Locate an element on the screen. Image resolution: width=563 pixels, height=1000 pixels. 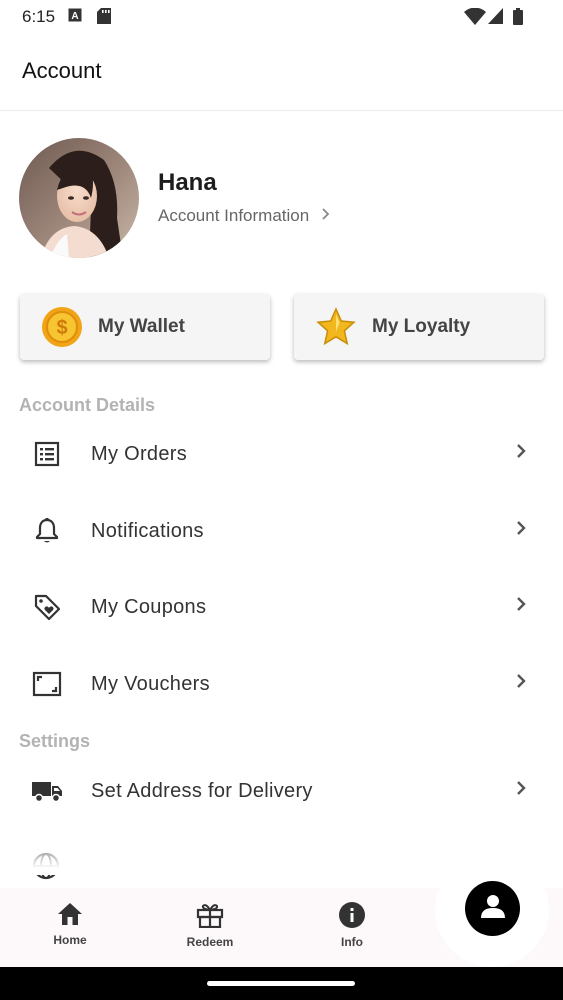
profile-name: Hana is located at coordinates (187, 182).